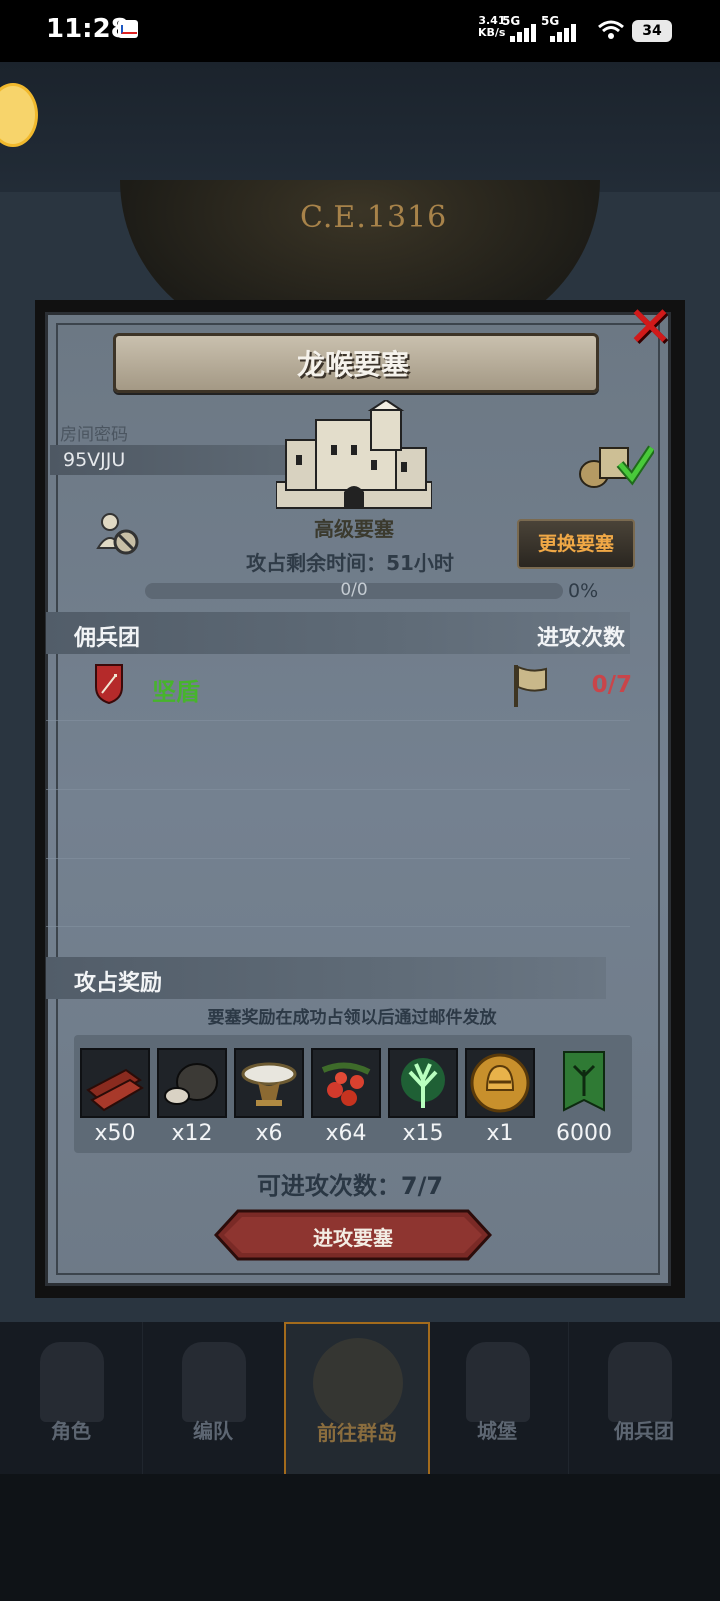 Image resolution: width=720 pixels, height=1601 pixels. I want to click on castle-icon, so click(498, 1382).